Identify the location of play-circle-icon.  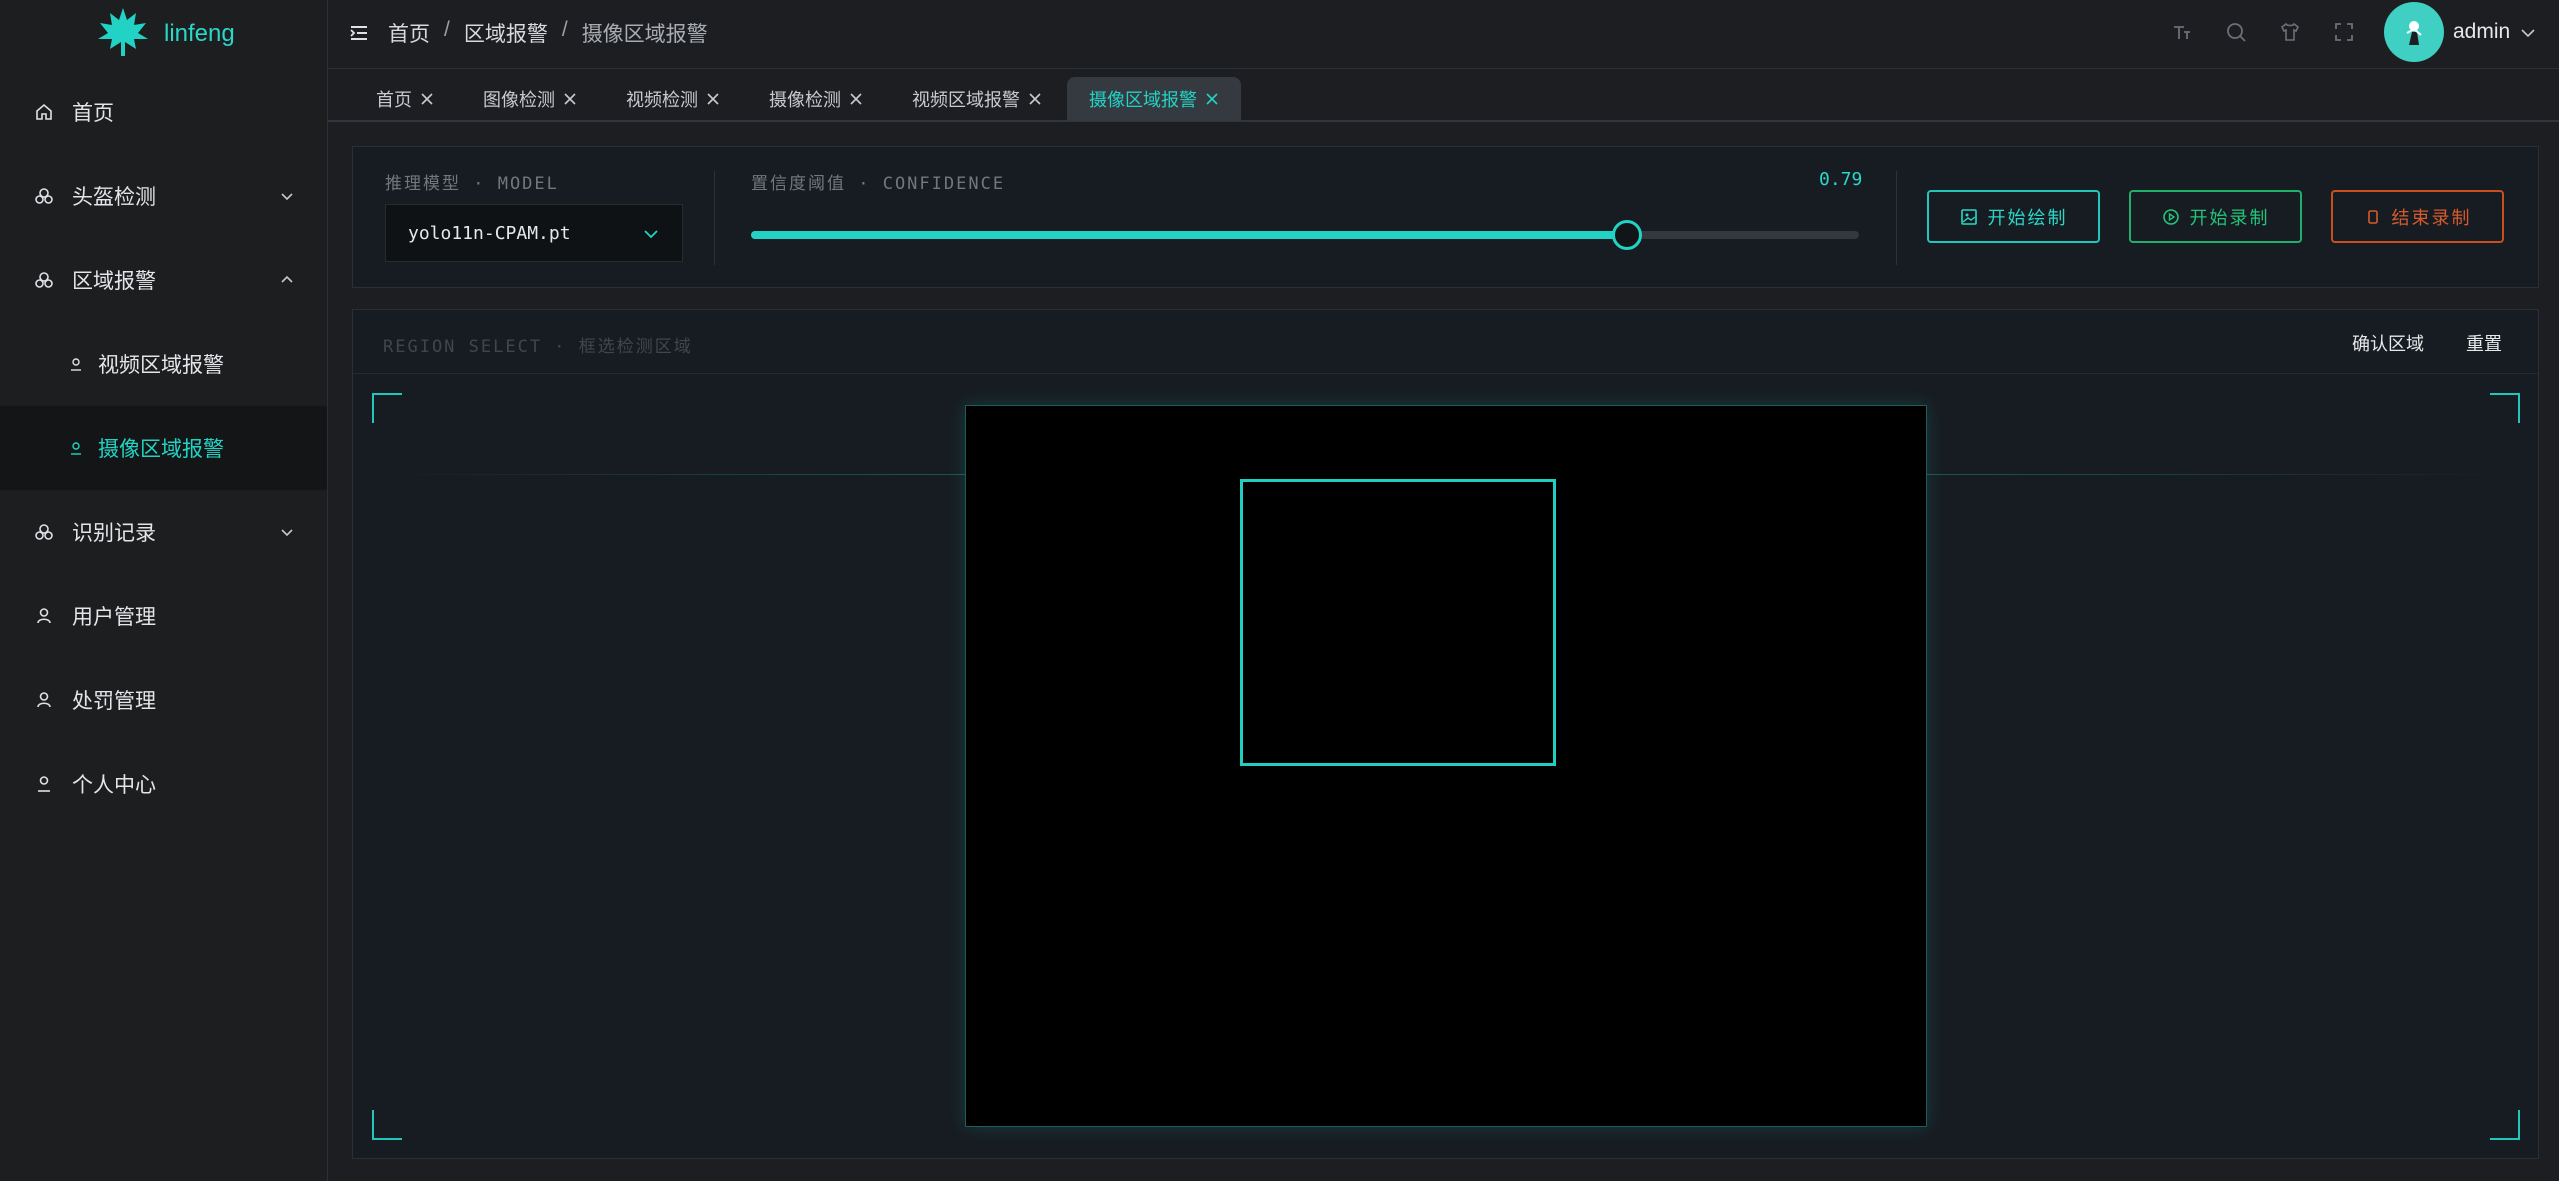
(2170, 216).